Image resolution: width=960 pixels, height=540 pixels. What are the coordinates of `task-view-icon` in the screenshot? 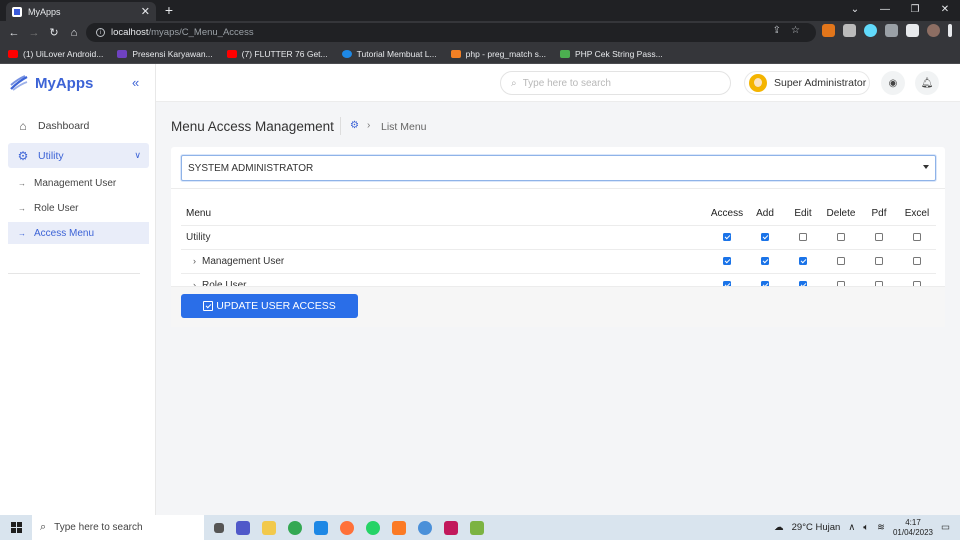 It's located at (219, 527).